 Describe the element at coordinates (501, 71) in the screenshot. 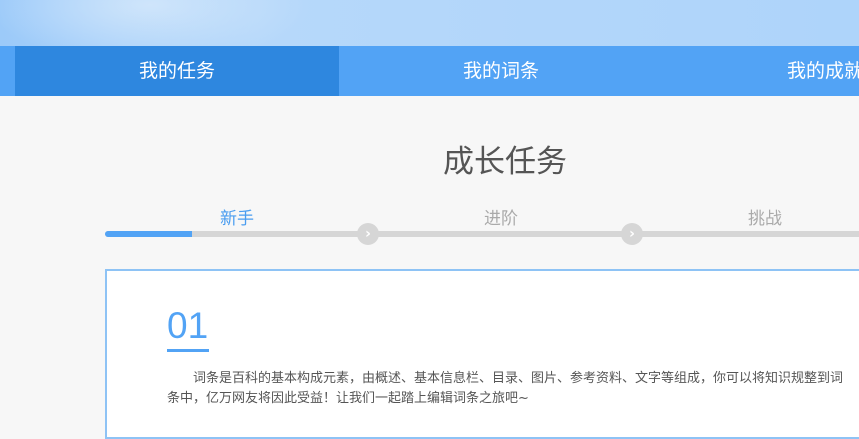

I see `tab-my-entries: 我的词条` at that location.